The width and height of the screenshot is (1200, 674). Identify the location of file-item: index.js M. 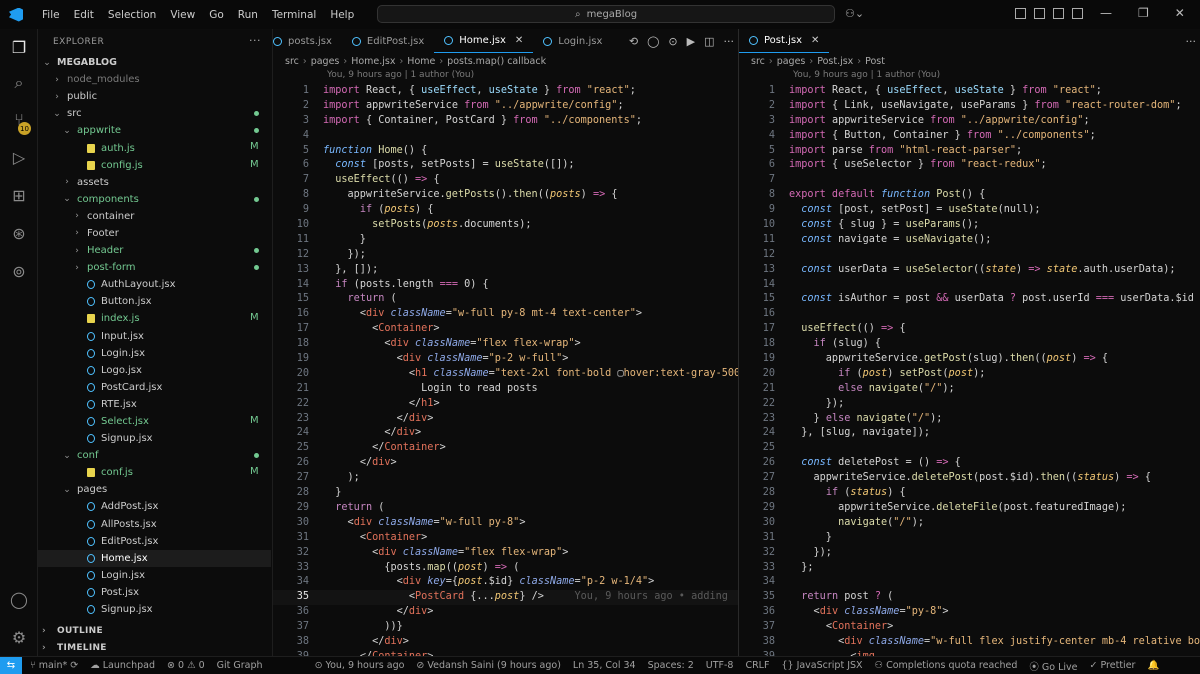
(154, 318).